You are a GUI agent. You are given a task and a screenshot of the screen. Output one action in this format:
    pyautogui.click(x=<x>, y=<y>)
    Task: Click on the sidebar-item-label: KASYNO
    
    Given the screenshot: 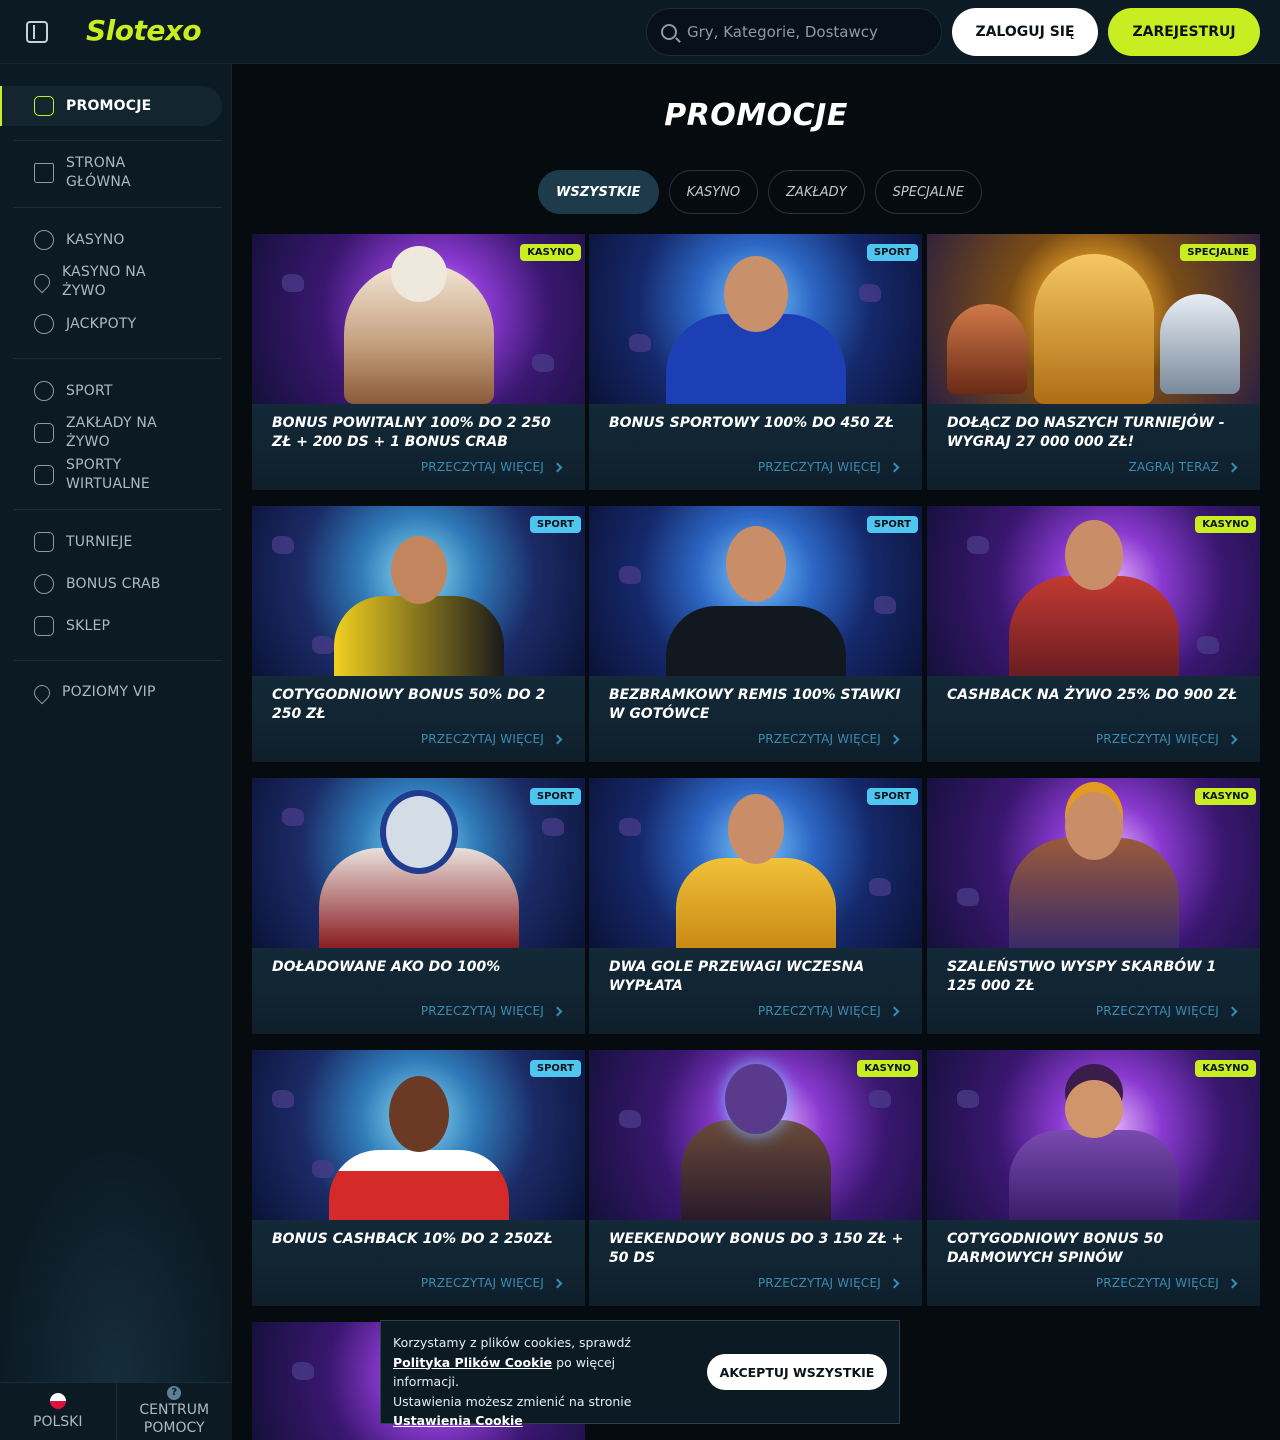 What is the action you would take?
    pyautogui.click(x=95, y=239)
    